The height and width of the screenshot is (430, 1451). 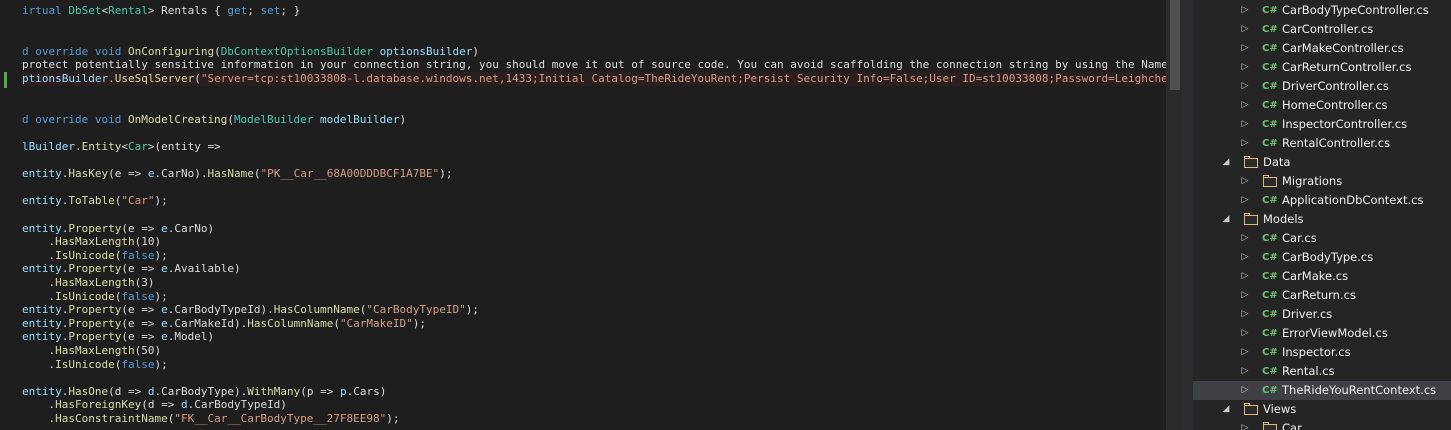 What do you see at coordinates (1322, 162) in the screenshot?
I see `tree-folder: ◢ Data` at bounding box center [1322, 162].